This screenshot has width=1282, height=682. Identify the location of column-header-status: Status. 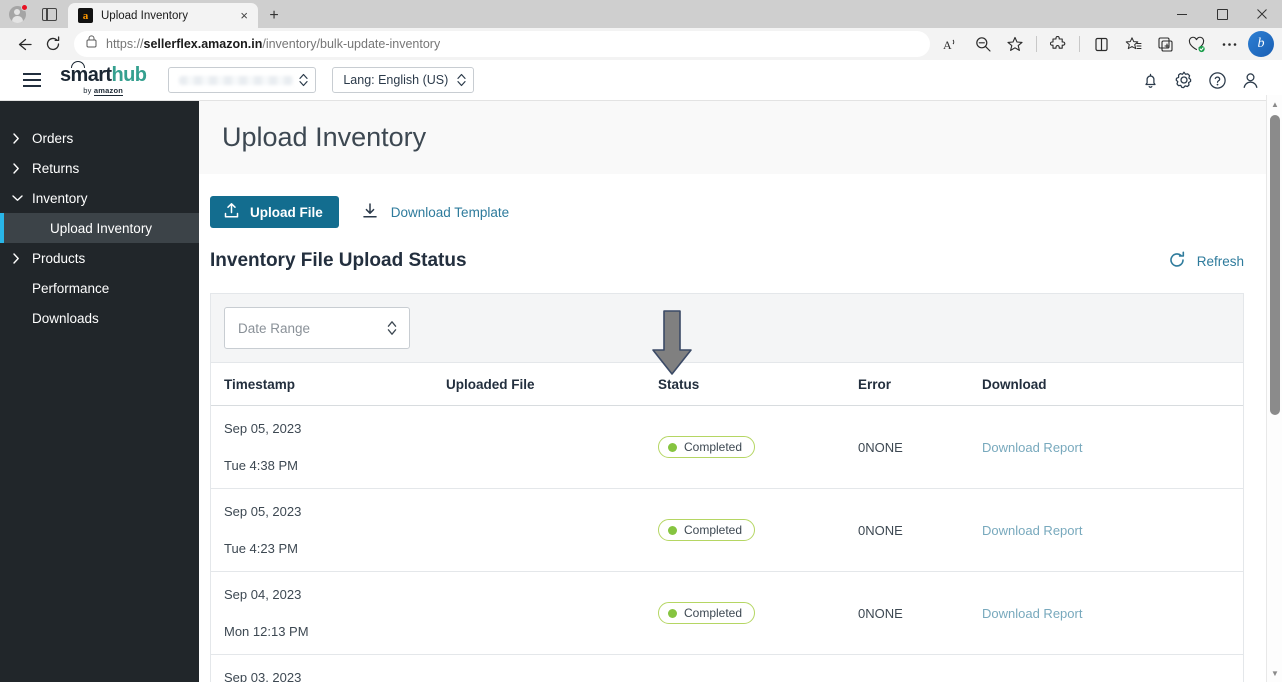
(745, 384).